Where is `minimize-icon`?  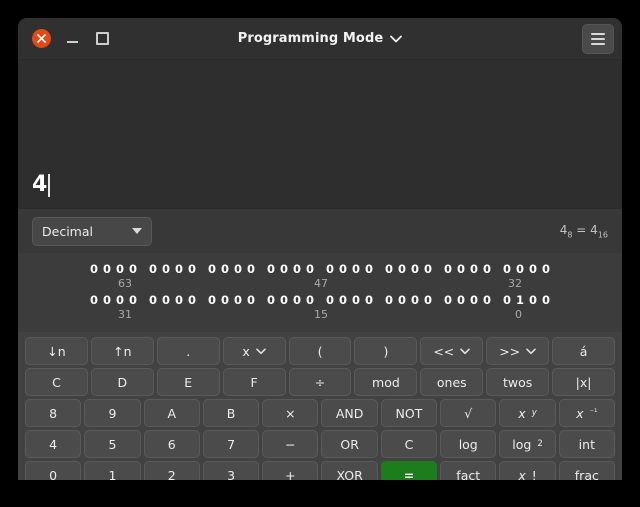
minimize-icon is located at coordinates (72, 39).